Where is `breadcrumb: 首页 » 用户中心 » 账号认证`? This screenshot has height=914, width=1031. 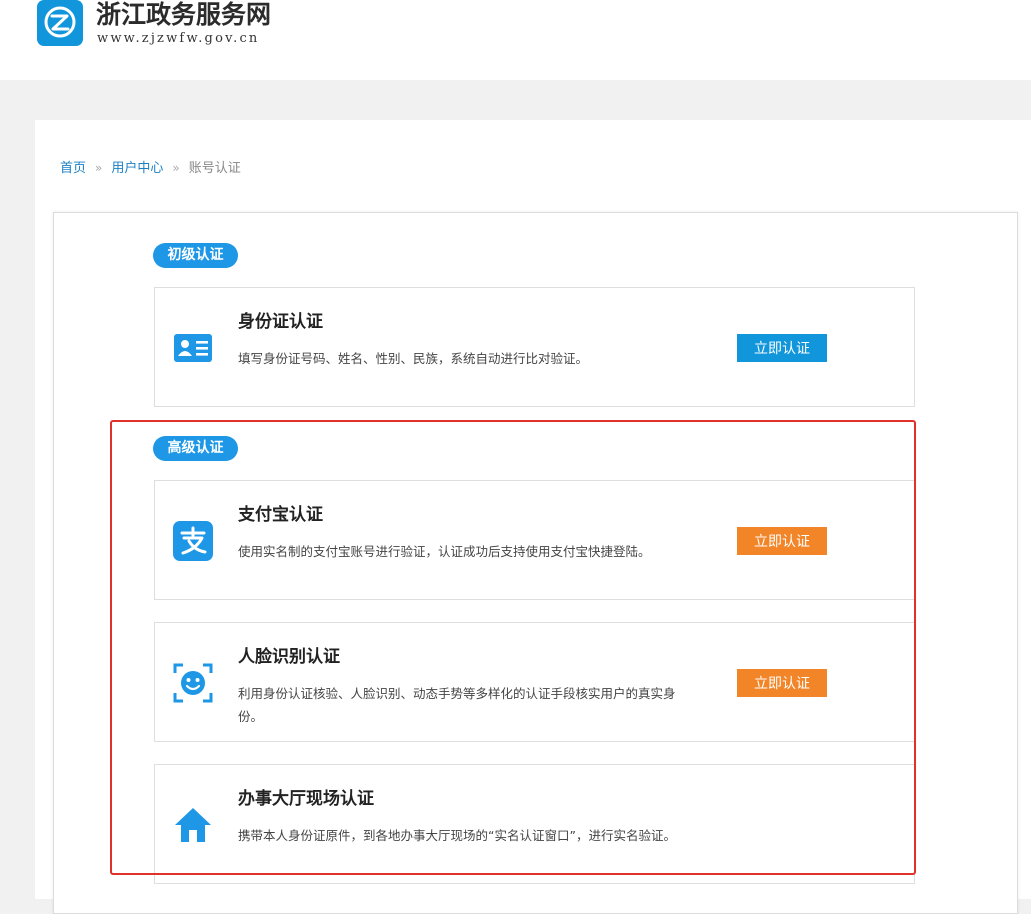 breadcrumb: 首页 » 用户中心 » 账号认证 is located at coordinates (150, 168).